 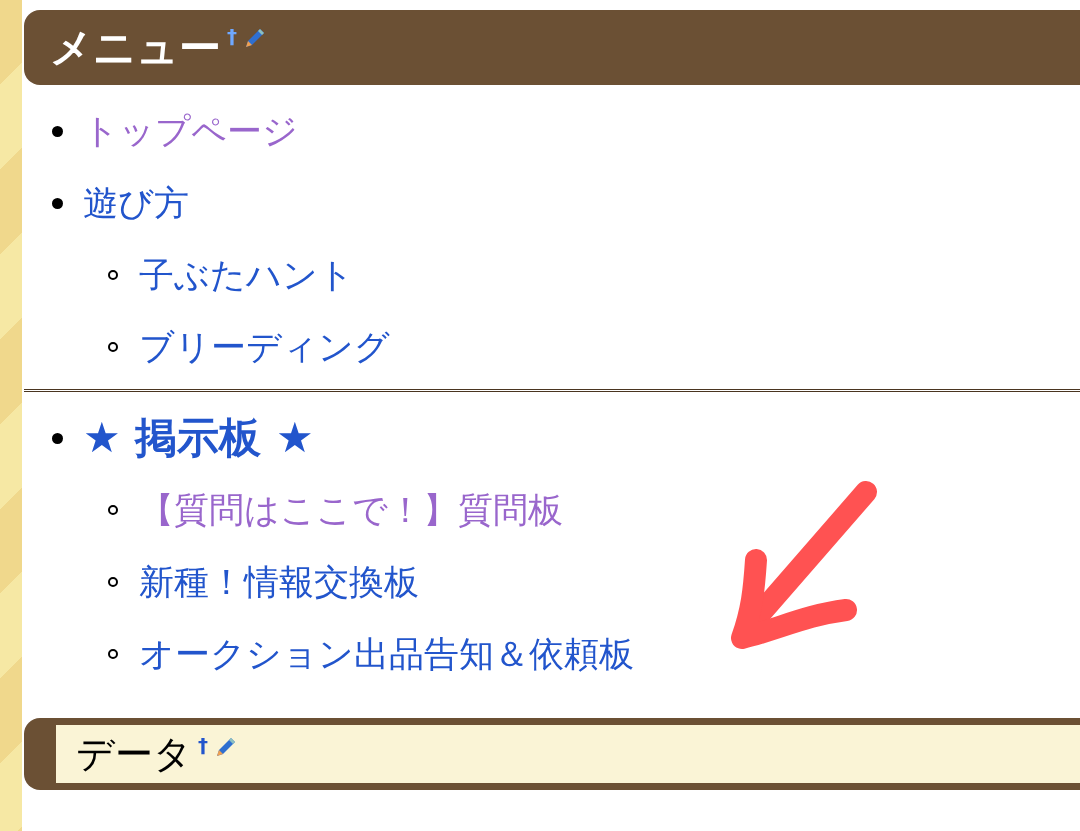 I want to click on menu-link: トップページ, so click(x=190, y=131).